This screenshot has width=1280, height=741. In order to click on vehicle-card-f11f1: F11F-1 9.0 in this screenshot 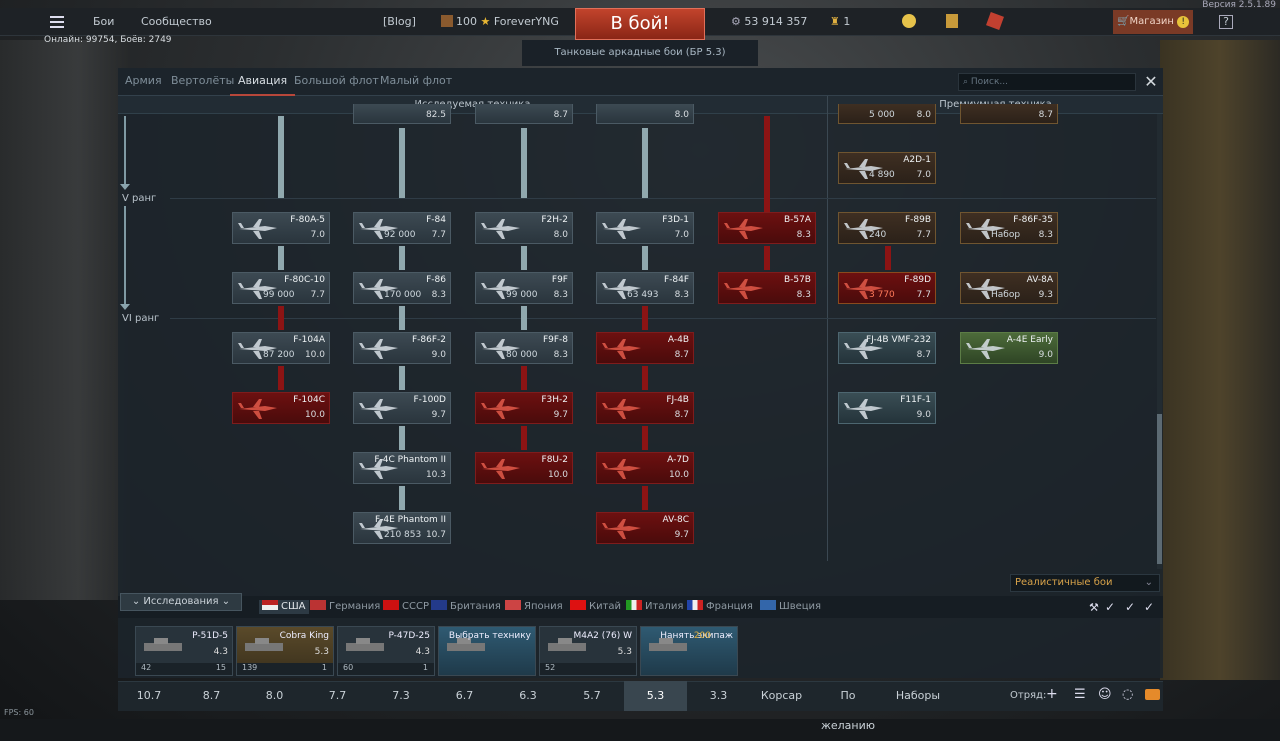, I will do `click(887, 408)`.